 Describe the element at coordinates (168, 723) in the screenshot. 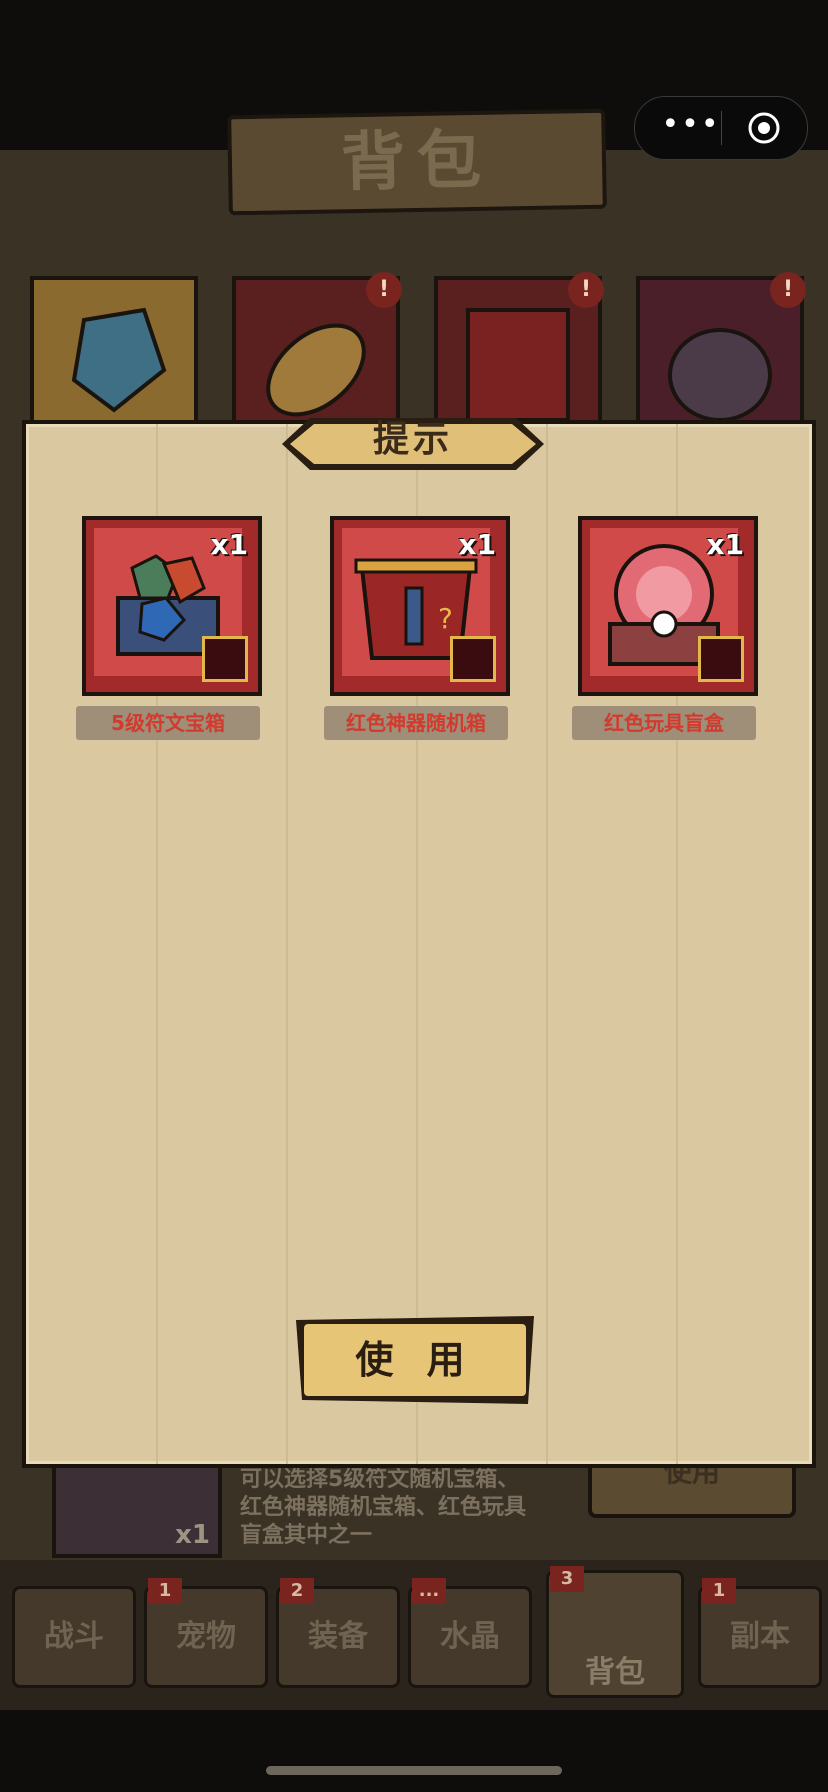

I see `item-label: 5级符文宝箱` at that location.